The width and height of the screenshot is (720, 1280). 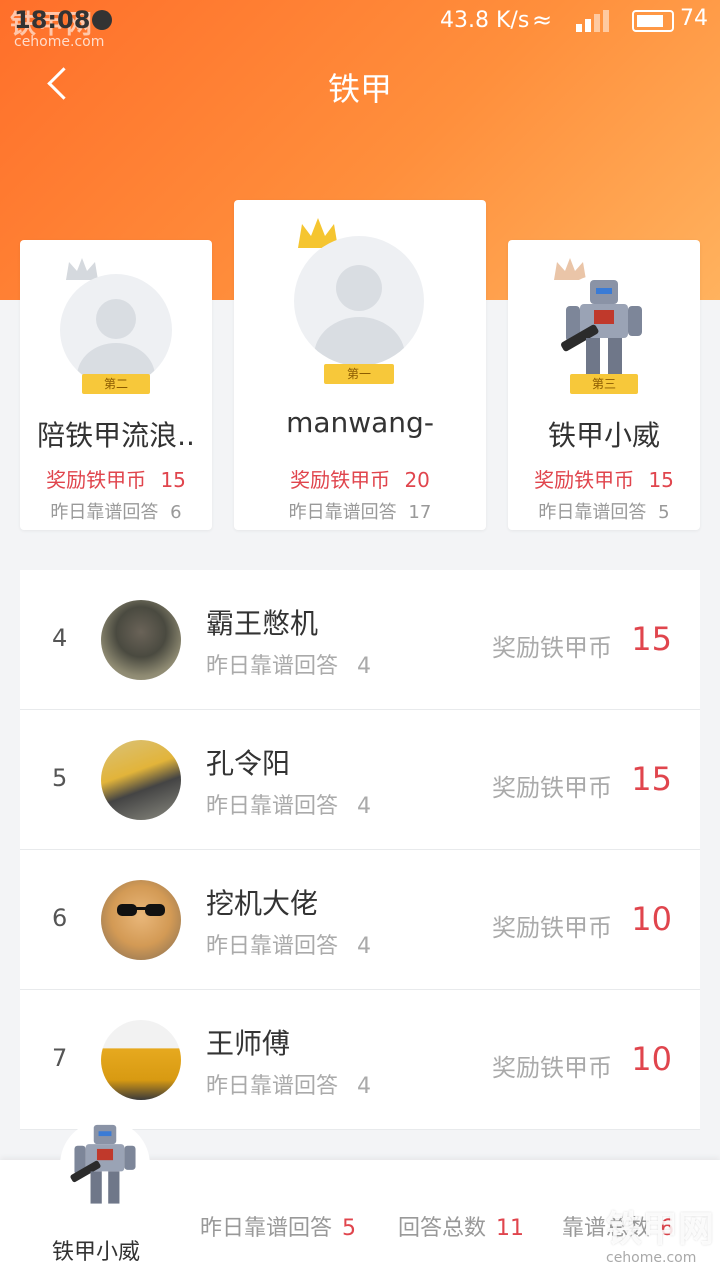 I want to click on podium-third: 第三 铁甲小威 奖励铁甲币 15 昨日靠谱回答 5, so click(x=604, y=385).